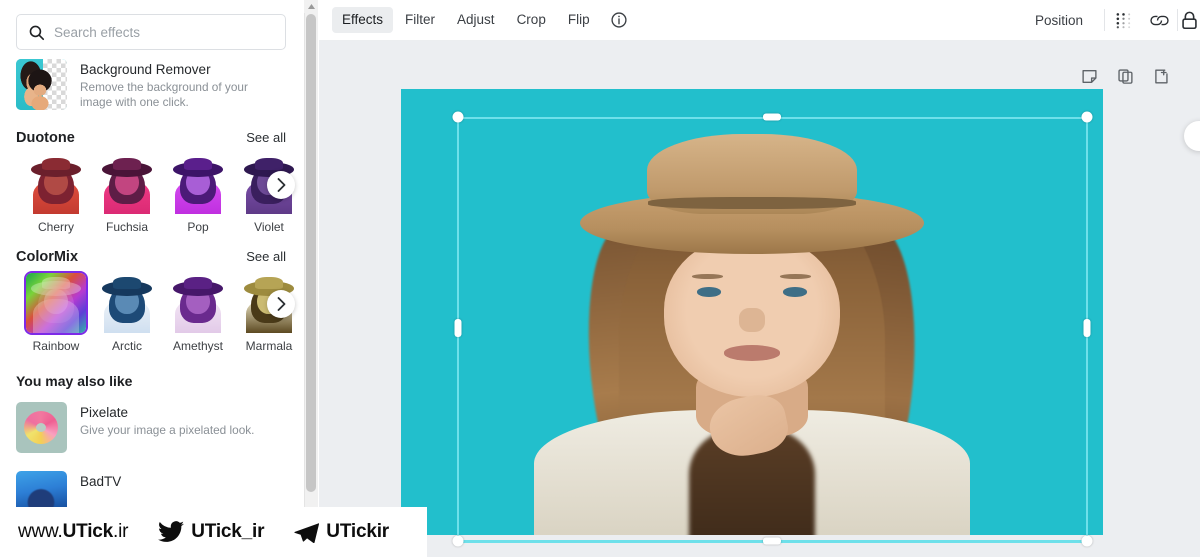  Describe the element at coordinates (198, 227) in the screenshot. I see `effect-label: Pop` at that location.